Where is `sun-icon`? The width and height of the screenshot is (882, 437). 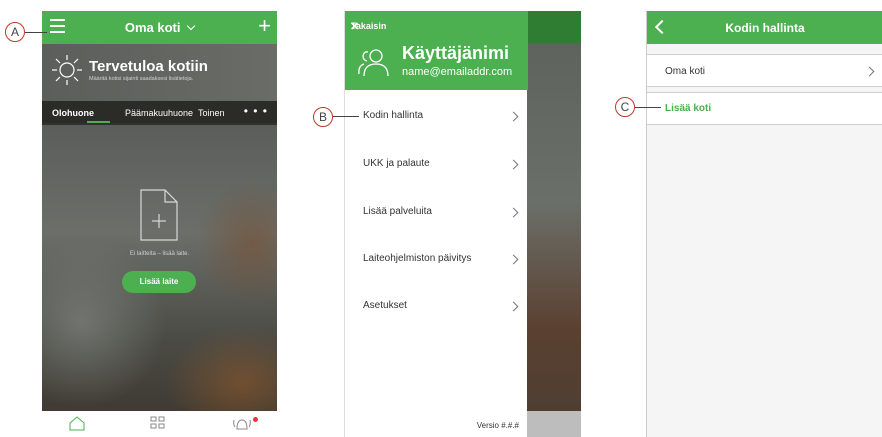 sun-icon is located at coordinates (67, 70).